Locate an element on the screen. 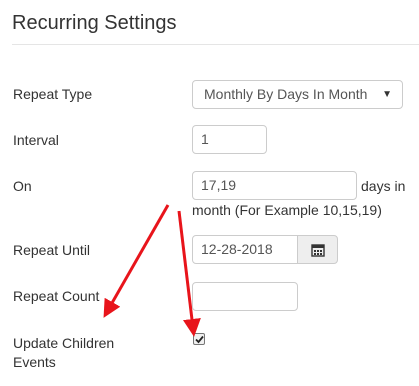 The height and width of the screenshot is (386, 419). arrow-to-update-children-label is located at coordinates (136, 261).